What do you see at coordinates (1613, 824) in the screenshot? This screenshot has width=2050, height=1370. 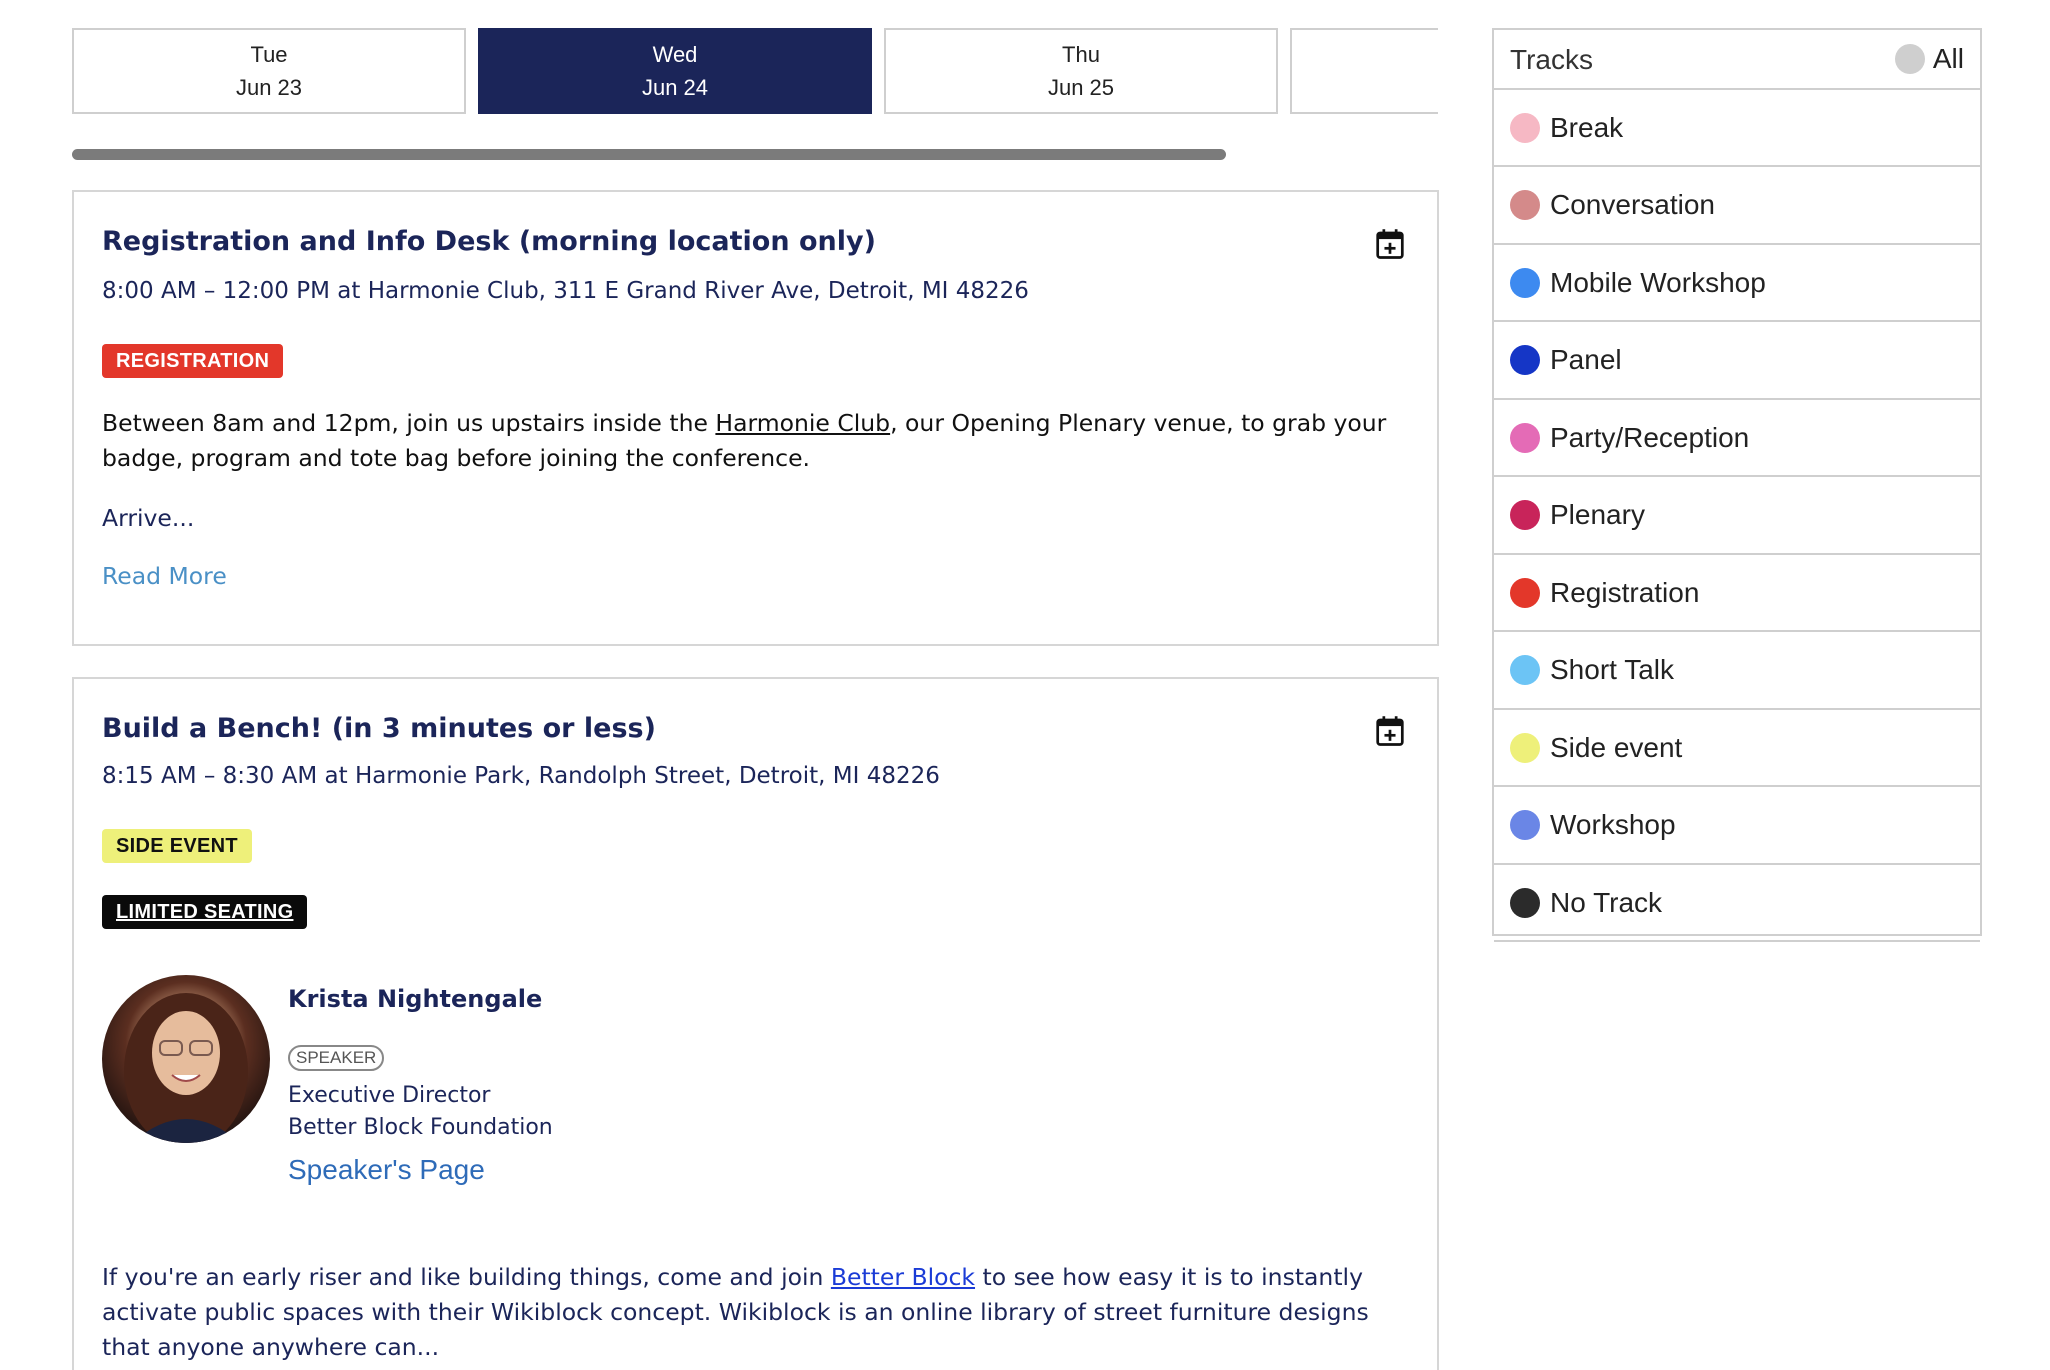 I see `track-label: Workshop` at bounding box center [1613, 824].